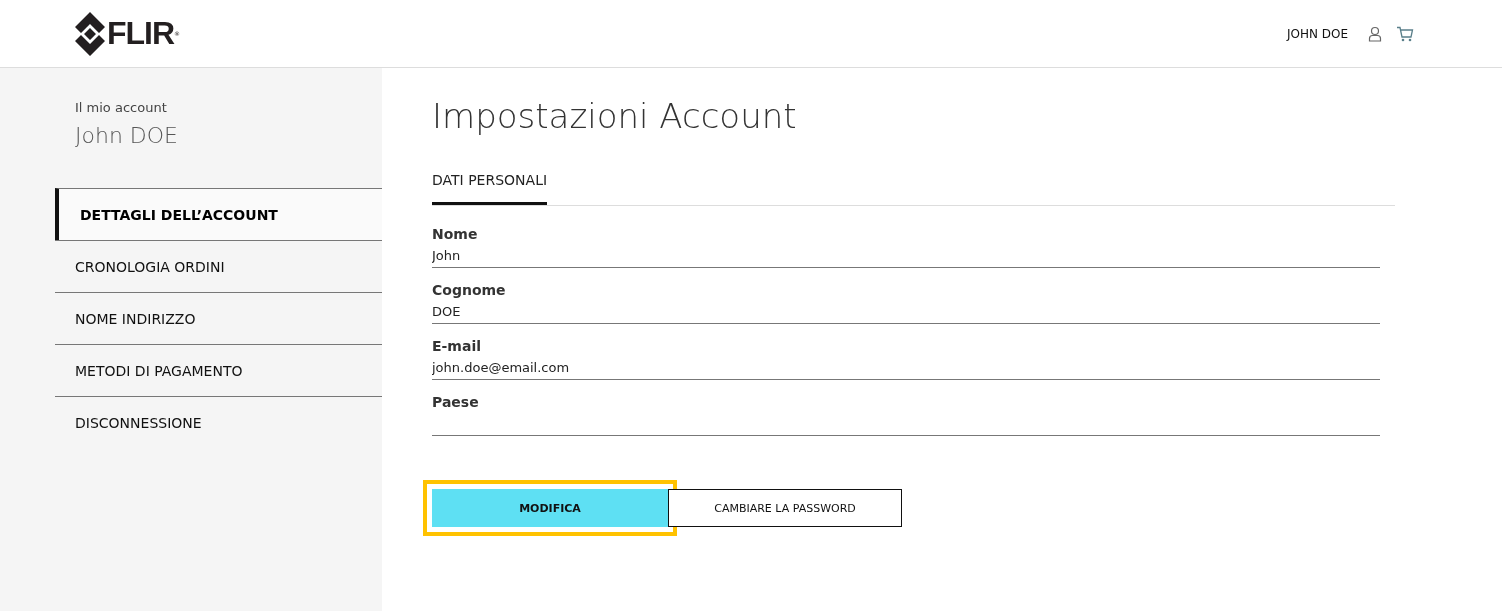 Image resolution: width=1502 pixels, height=611 pixels. Describe the element at coordinates (218, 266) in the screenshot. I see `sidebar-item: CRONOLOGIA ORDINI` at that location.